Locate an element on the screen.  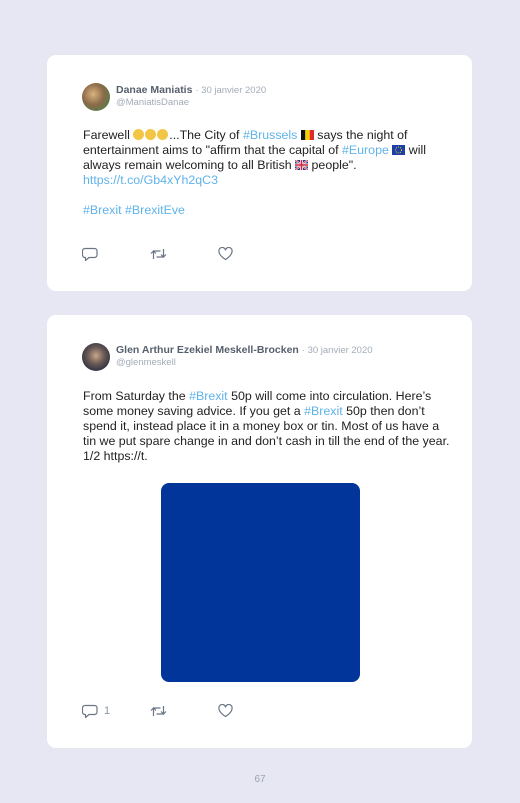
belgium-flag-icon is located at coordinates (307, 135).